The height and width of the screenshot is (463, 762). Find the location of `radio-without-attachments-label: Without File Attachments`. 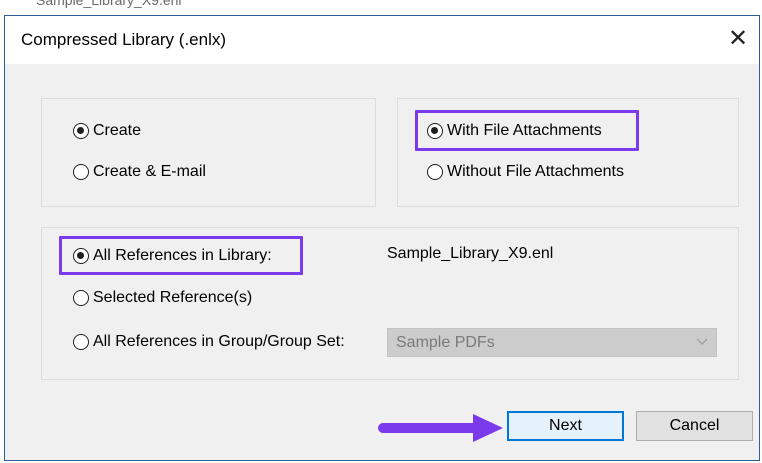

radio-without-attachments-label: Without File Attachments is located at coordinates (535, 171).